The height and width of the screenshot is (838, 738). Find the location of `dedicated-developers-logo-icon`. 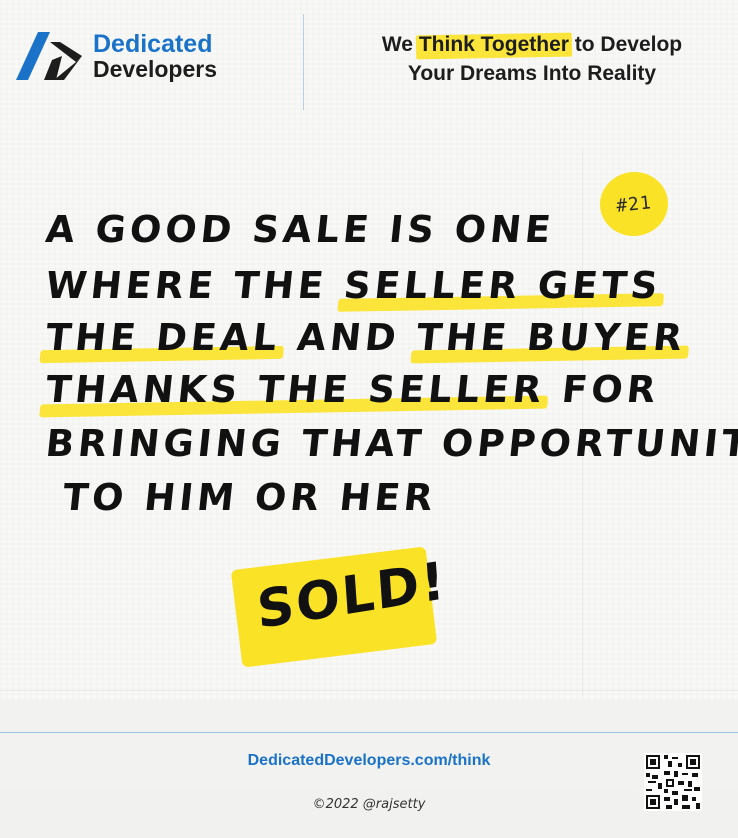

dedicated-developers-logo-icon is located at coordinates (49, 56).